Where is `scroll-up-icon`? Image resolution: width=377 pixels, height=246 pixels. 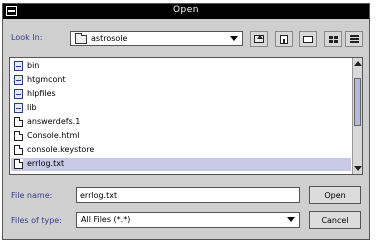 scroll-up-icon is located at coordinates (358, 63).